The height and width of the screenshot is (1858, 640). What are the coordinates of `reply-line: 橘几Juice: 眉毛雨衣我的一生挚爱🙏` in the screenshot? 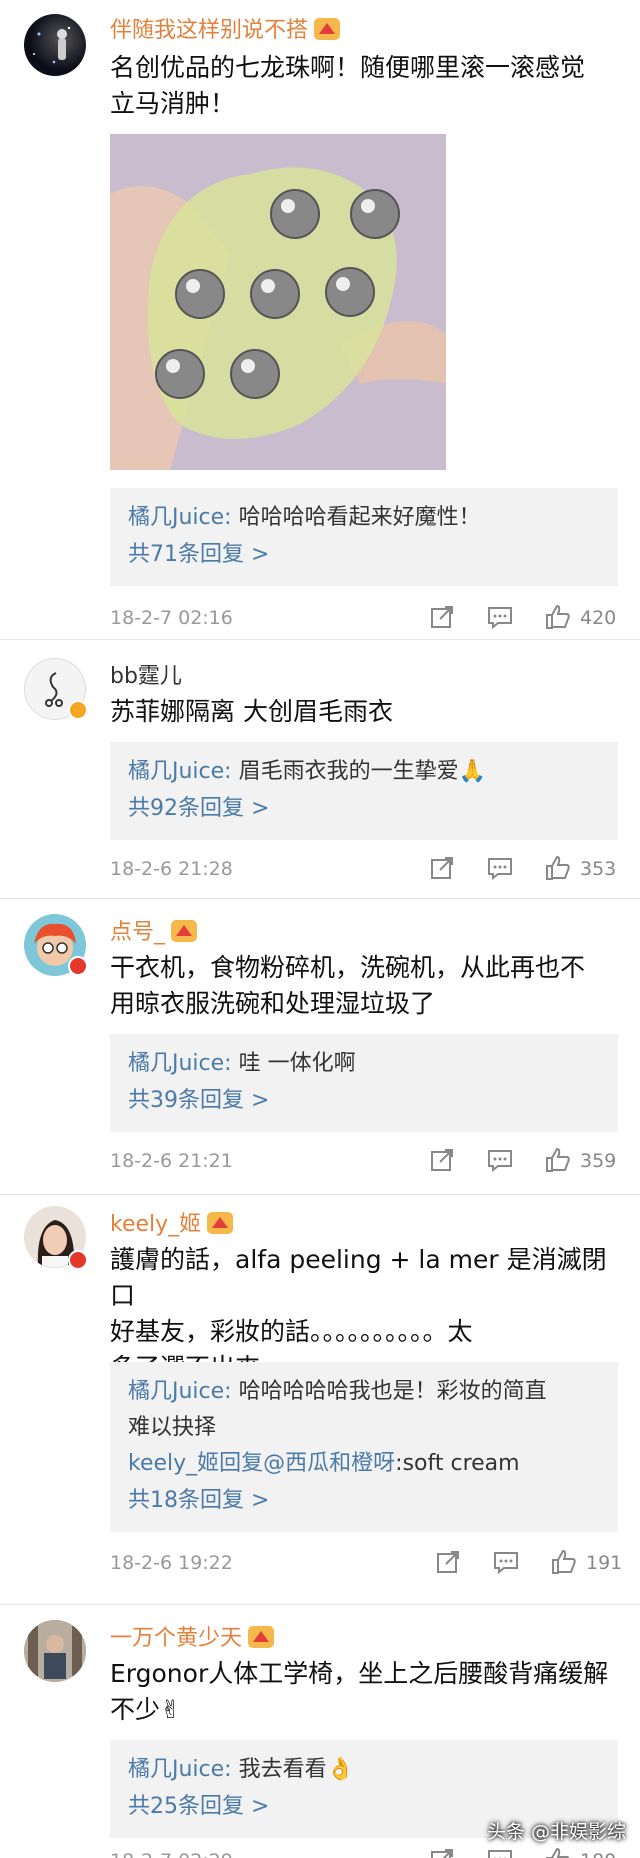 It's located at (307, 771).